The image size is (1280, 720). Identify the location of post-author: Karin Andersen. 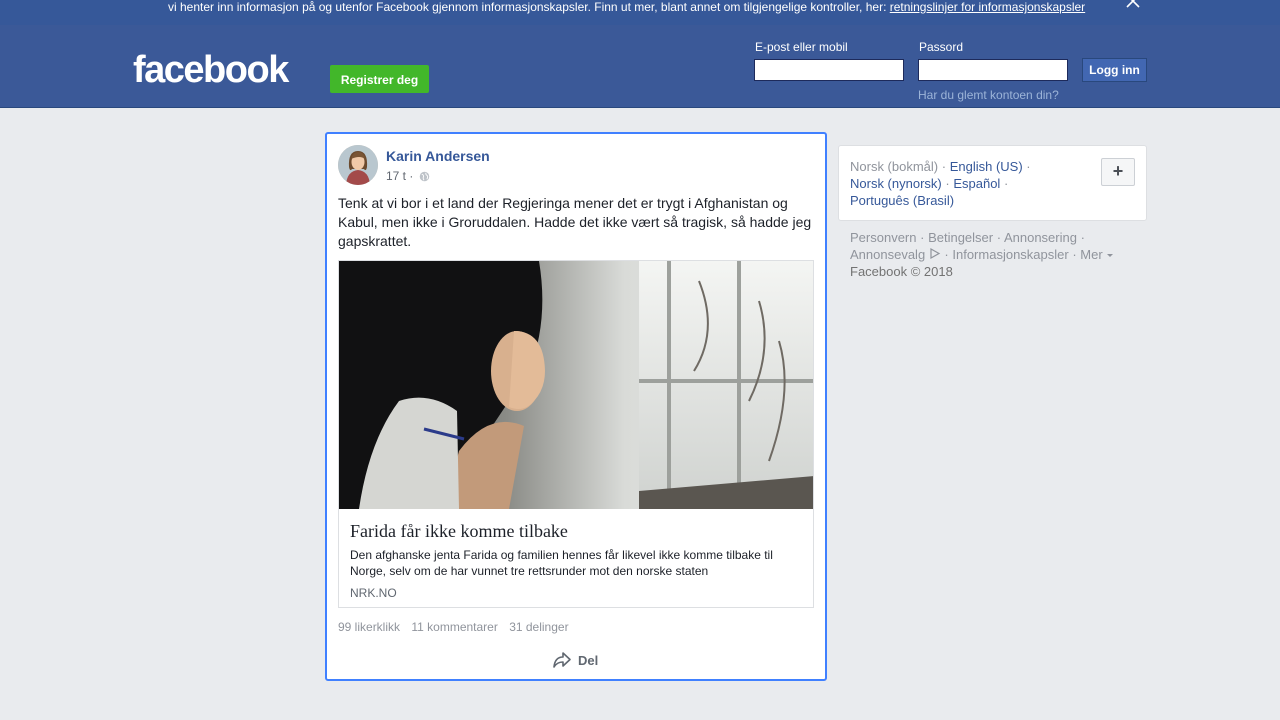
(438, 156).